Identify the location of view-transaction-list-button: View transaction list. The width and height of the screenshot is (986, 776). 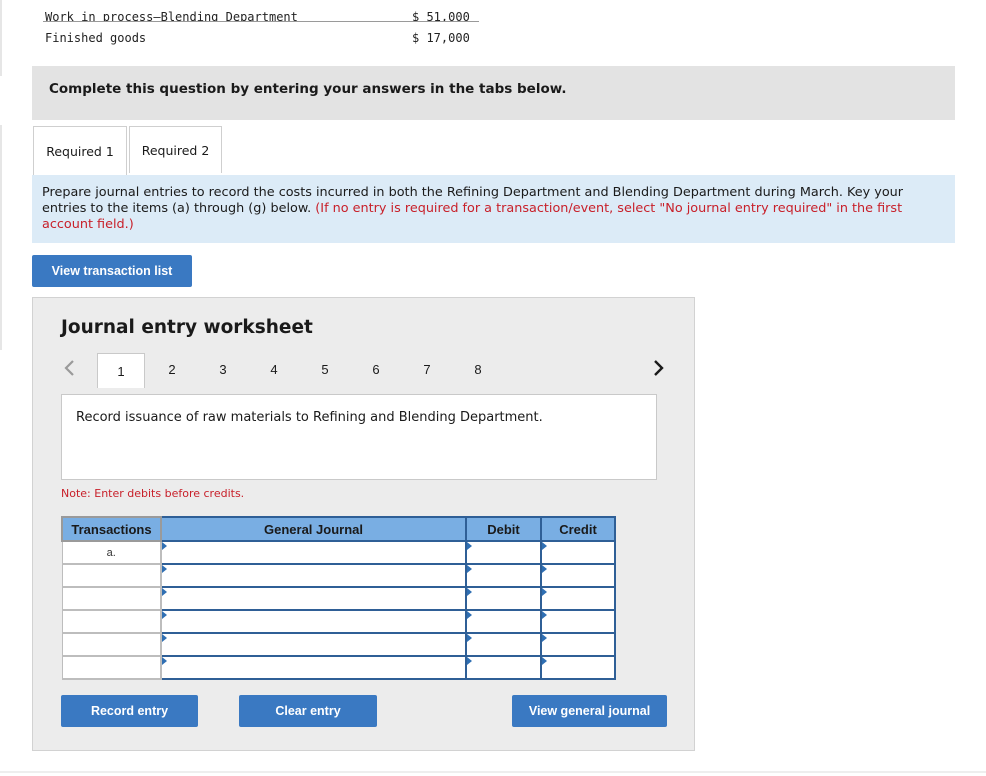
(112, 271).